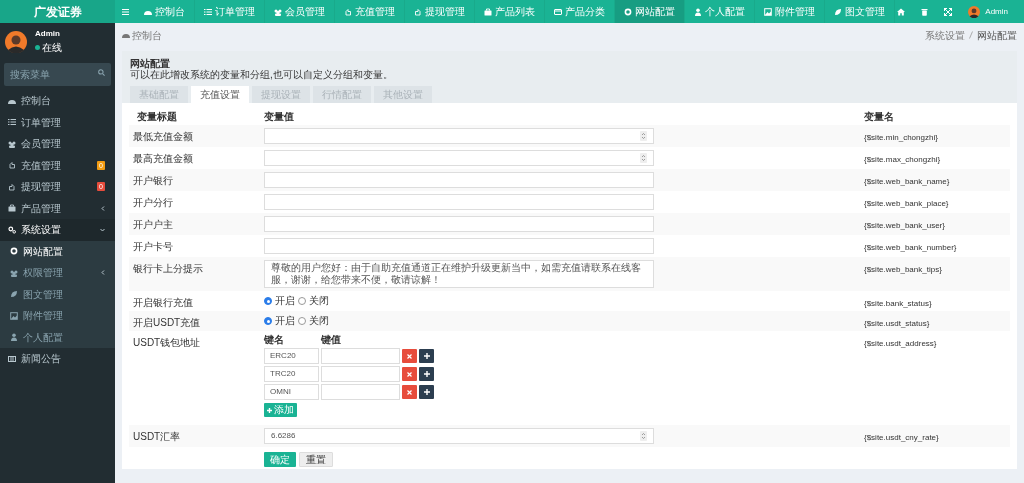 The image size is (1024, 483). I want to click on gears-icon, so click(12, 229).